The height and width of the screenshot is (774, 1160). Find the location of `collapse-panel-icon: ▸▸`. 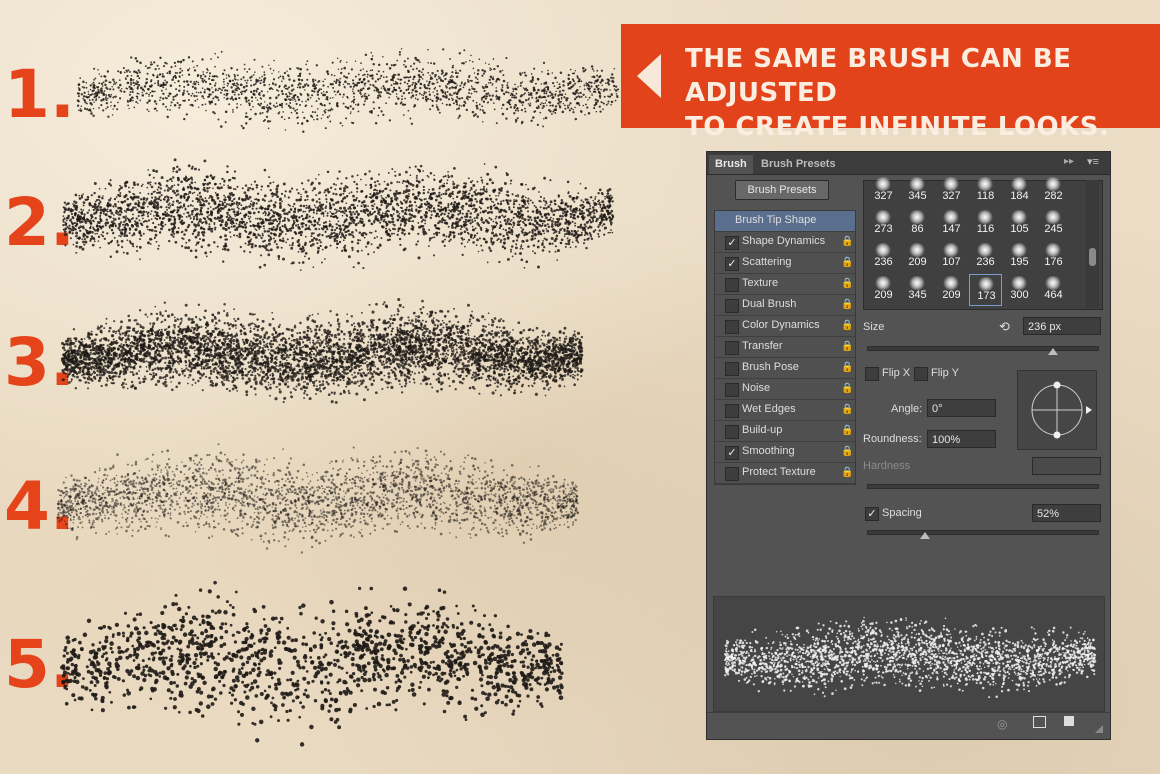

collapse-panel-icon: ▸▸ is located at coordinates (1069, 161).